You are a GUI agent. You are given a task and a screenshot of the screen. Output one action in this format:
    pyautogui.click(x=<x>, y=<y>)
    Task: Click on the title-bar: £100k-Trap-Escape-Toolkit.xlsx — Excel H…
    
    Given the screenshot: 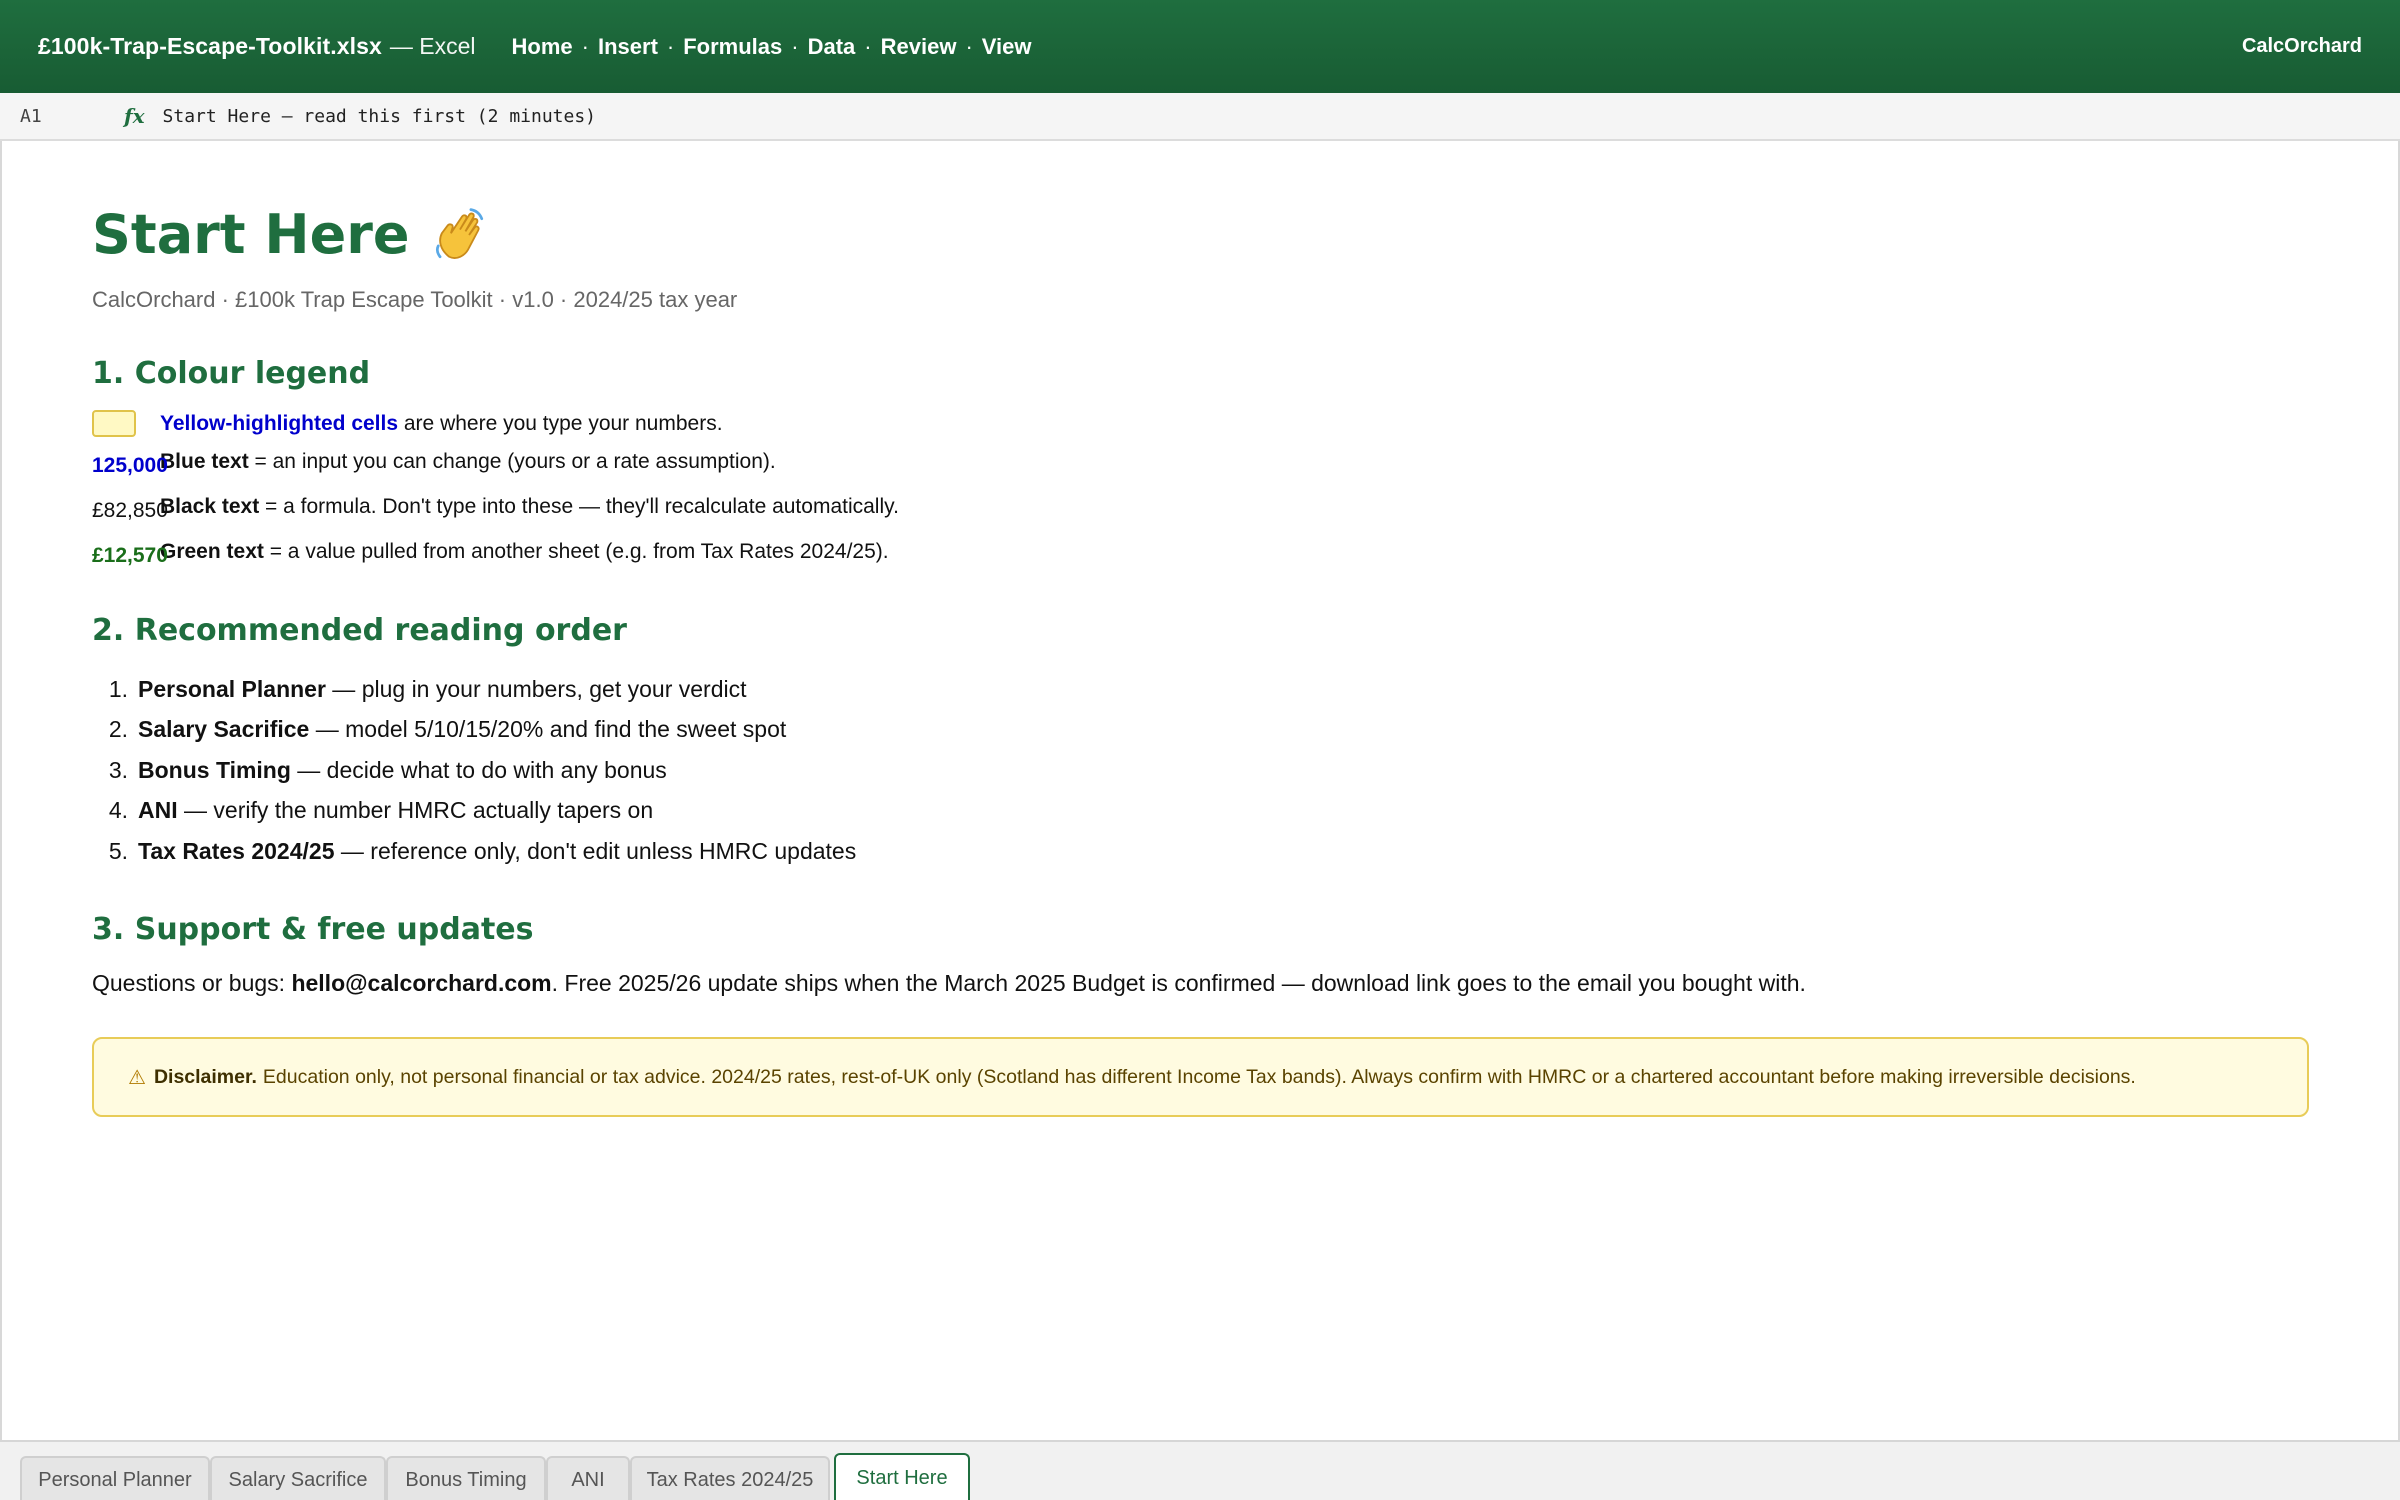 What is the action you would take?
    pyautogui.click(x=1200, y=46)
    